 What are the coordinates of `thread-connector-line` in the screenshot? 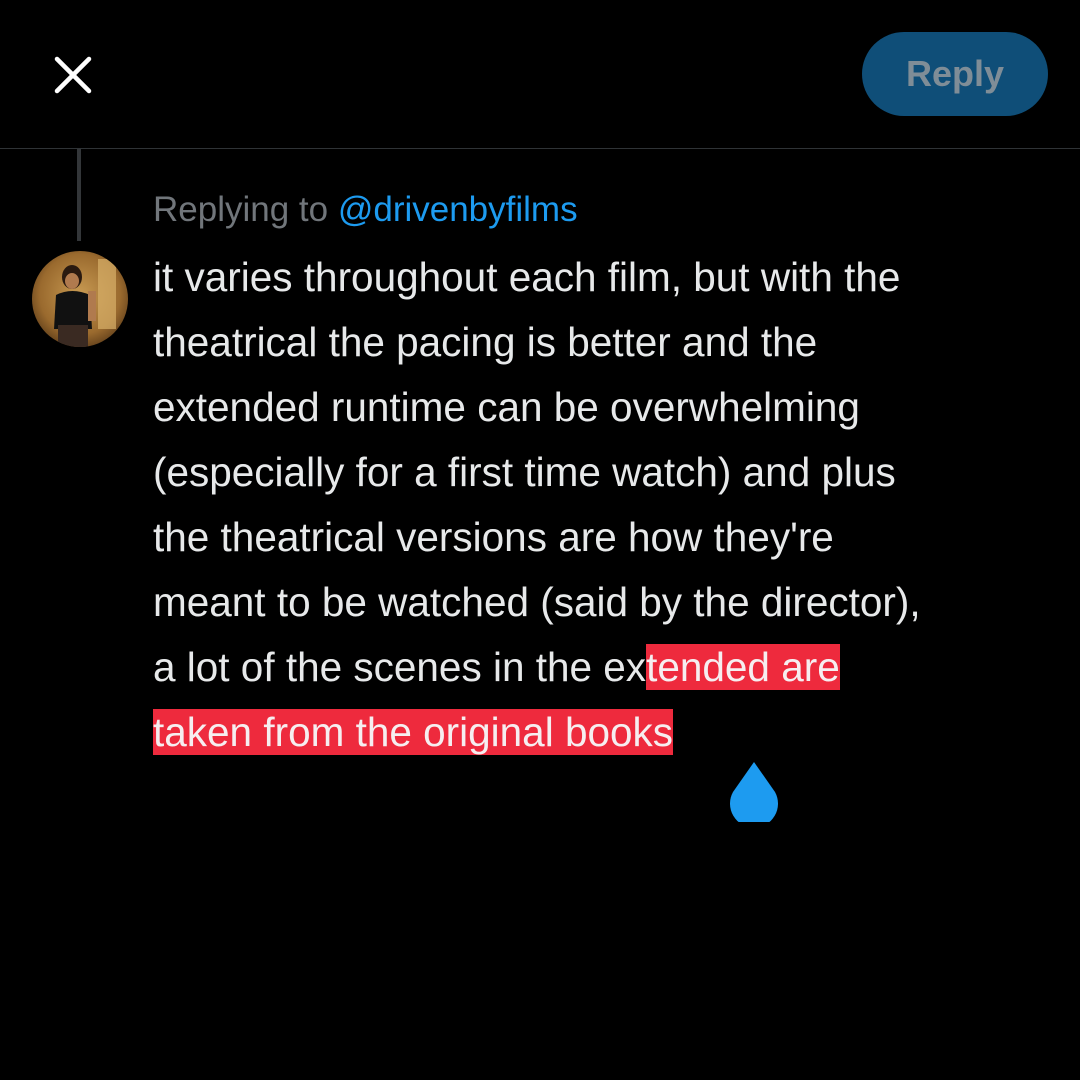 It's located at (79, 195).